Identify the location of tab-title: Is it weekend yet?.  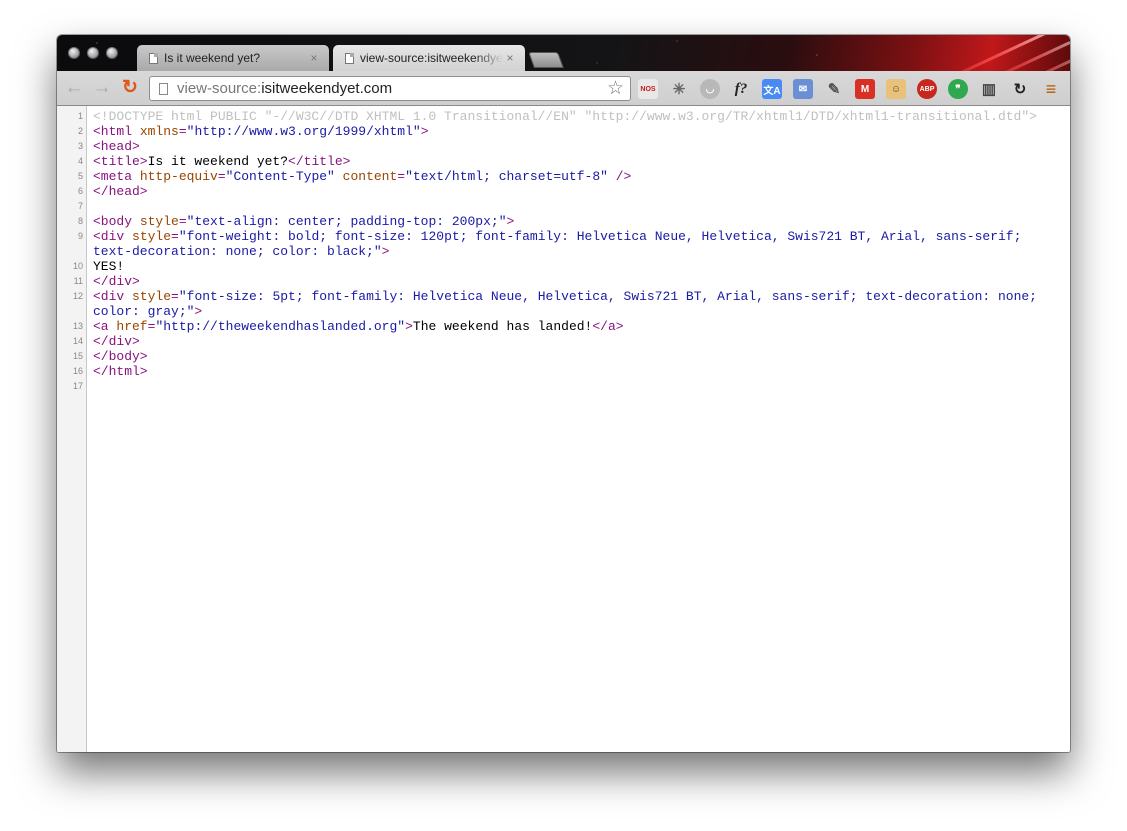
(212, 58).